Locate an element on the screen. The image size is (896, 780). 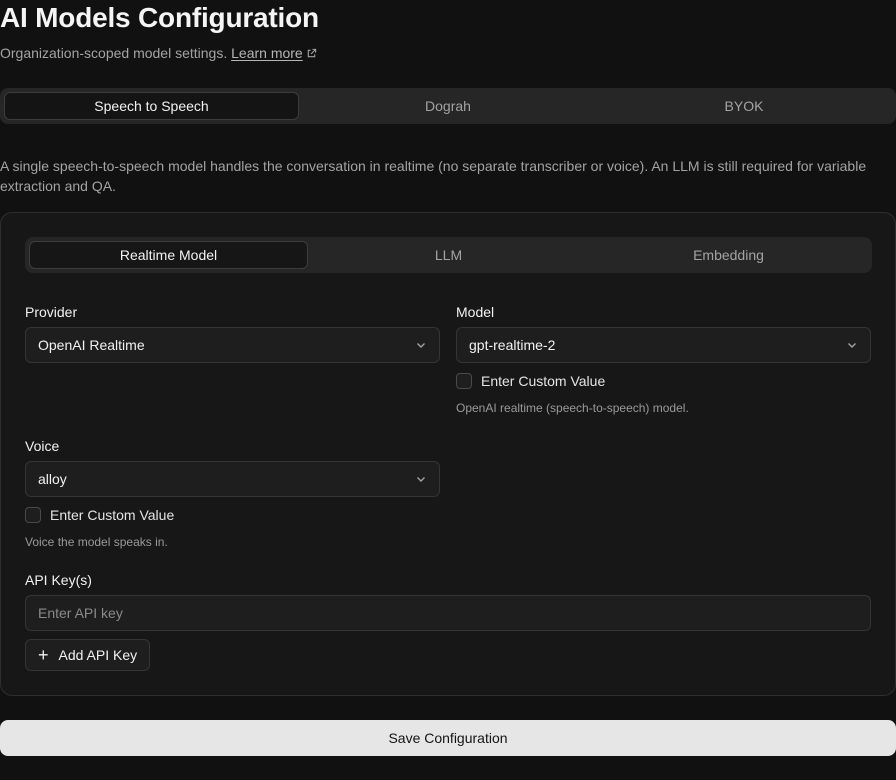
api-keys-label: API Key(s) is located at coordinates (58, 580).